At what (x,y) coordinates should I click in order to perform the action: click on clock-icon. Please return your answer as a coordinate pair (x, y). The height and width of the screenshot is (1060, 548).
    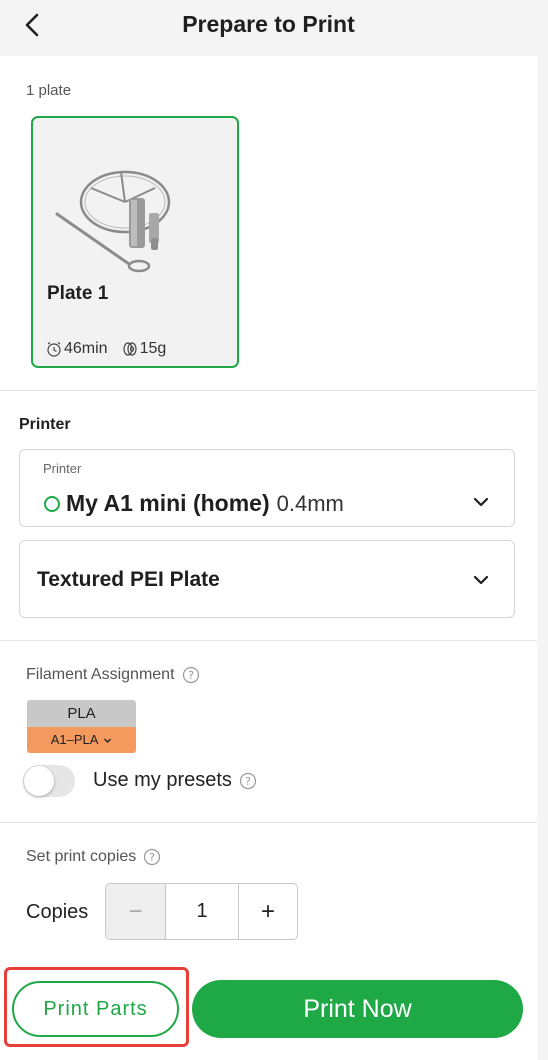
    Looking at the image, I should click on (54, 349).